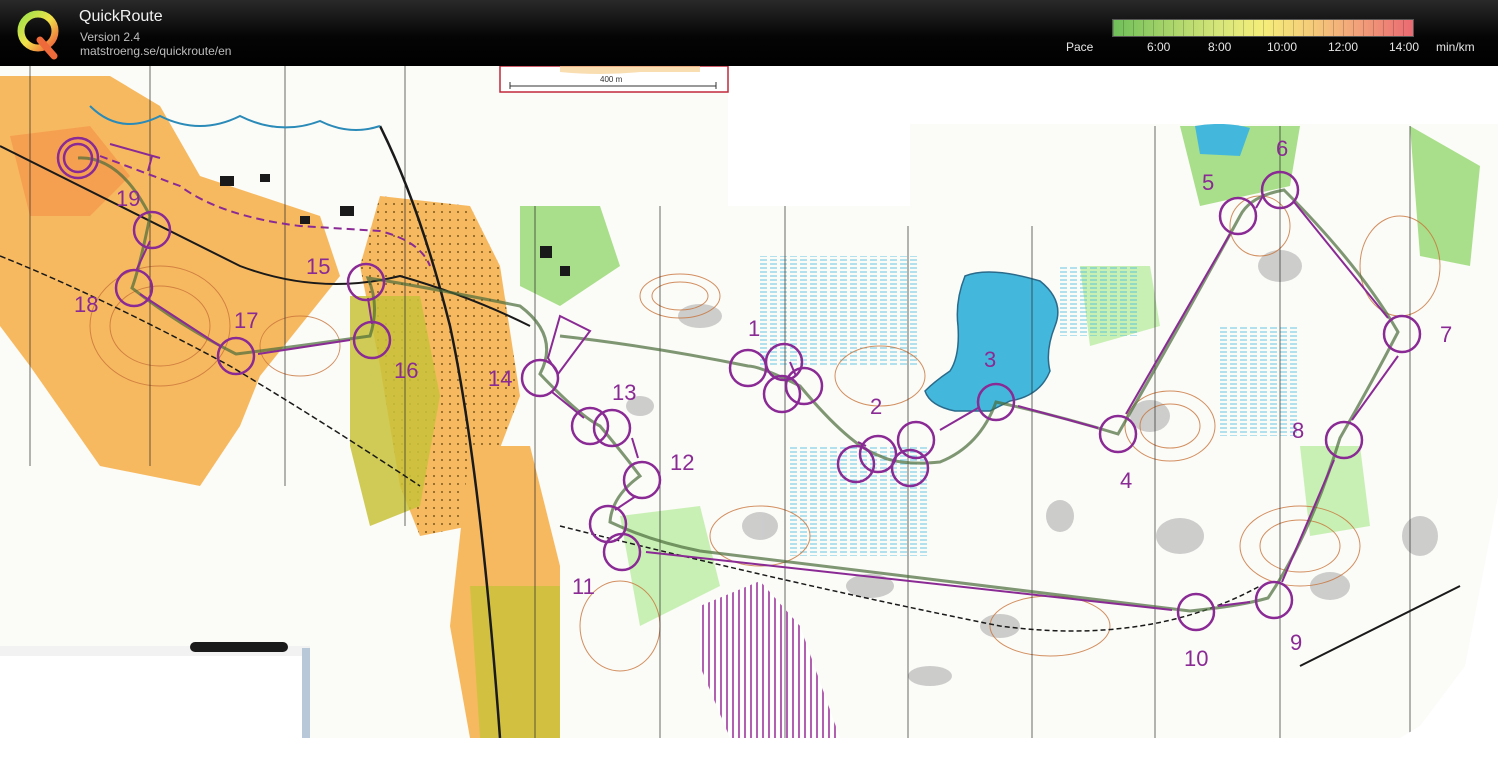 Image resolution: width=1498 pixels, height=763 pixels. Describe the element at coordinates (1126, 480) in the screenshot. I see `control-label-4: 4` at that location.